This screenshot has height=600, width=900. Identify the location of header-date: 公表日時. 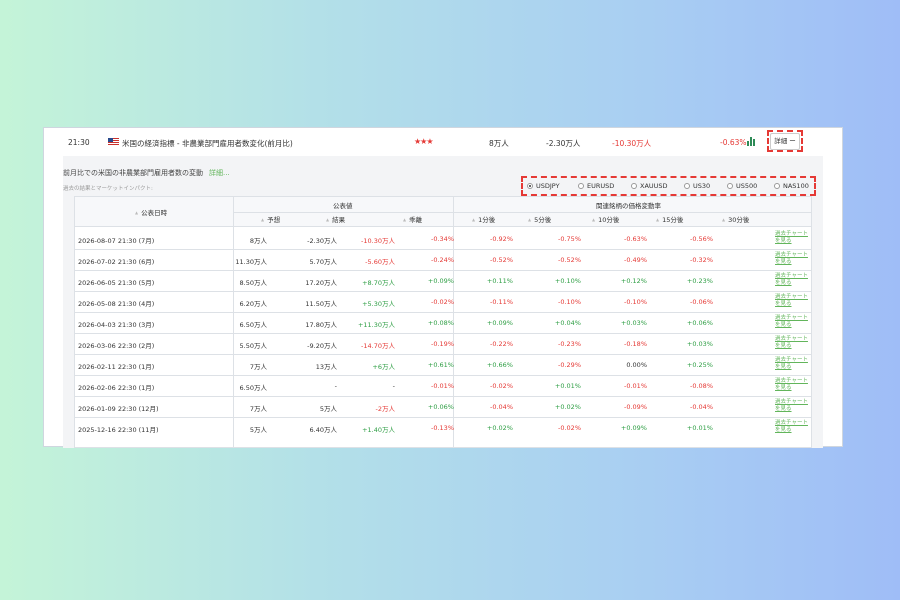
(151, 212).